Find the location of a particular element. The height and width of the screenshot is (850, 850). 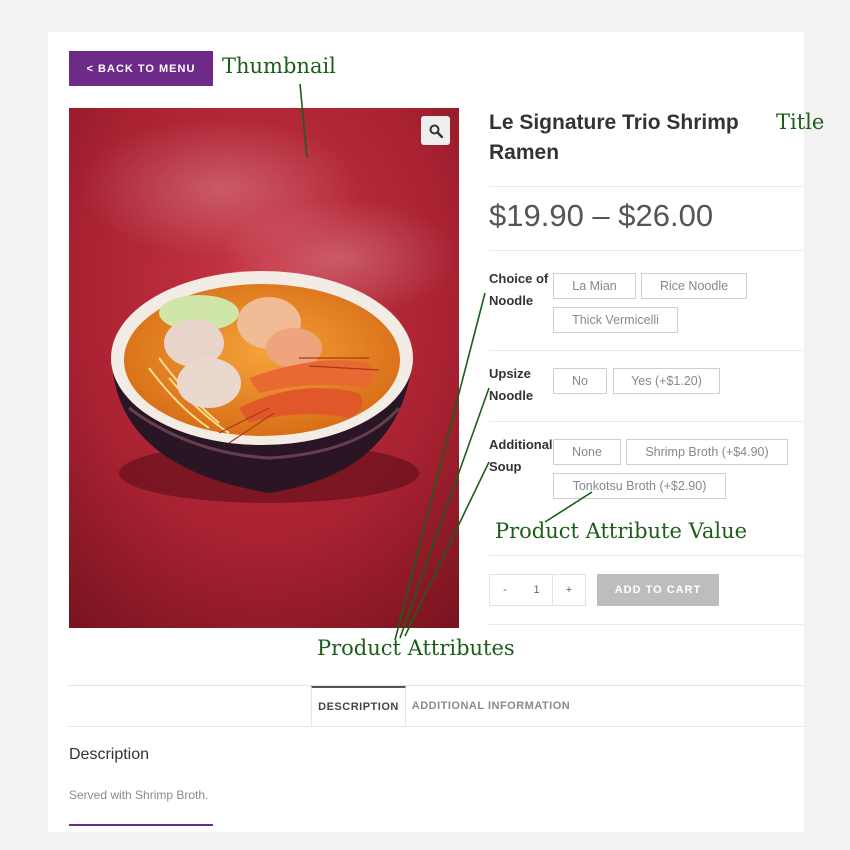

quantity-input: 1 is located at coordinates (536, 590).